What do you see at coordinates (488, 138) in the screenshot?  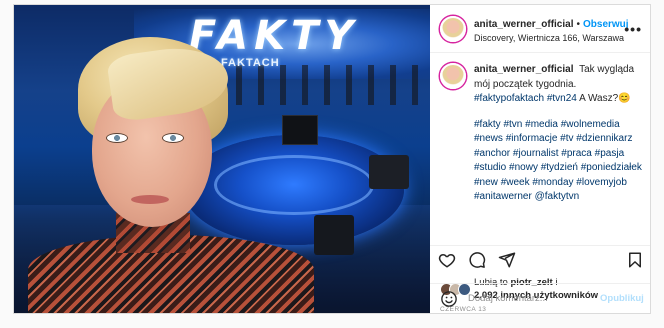 I see `hashtag-link: #news` at bounding box center [488, 138].